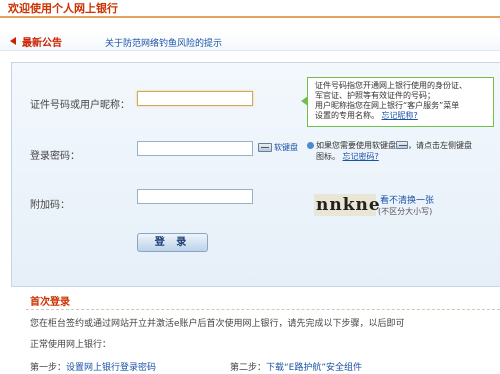 Image resolution: width=500 pixels, height=374 pixels. What do you see at coordinates (375, 95) in the screenshot?
I see `id-tip-line: 军官证、护照等有效证件的号码；` at bounding box center [375, 95].